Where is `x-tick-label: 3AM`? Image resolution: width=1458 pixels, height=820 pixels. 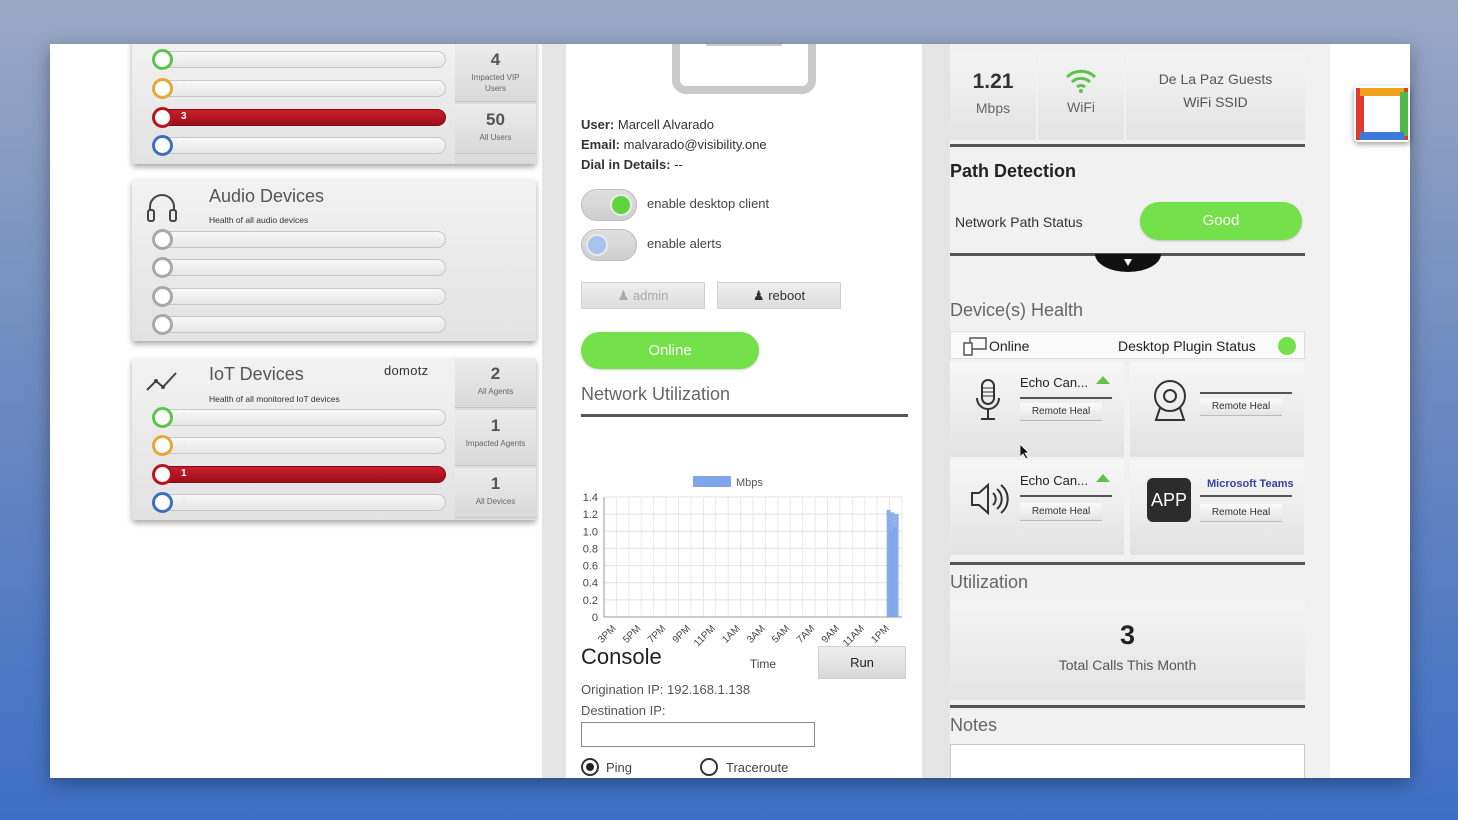 x-tick-label: 3AM is located at coordinates (756, 634).